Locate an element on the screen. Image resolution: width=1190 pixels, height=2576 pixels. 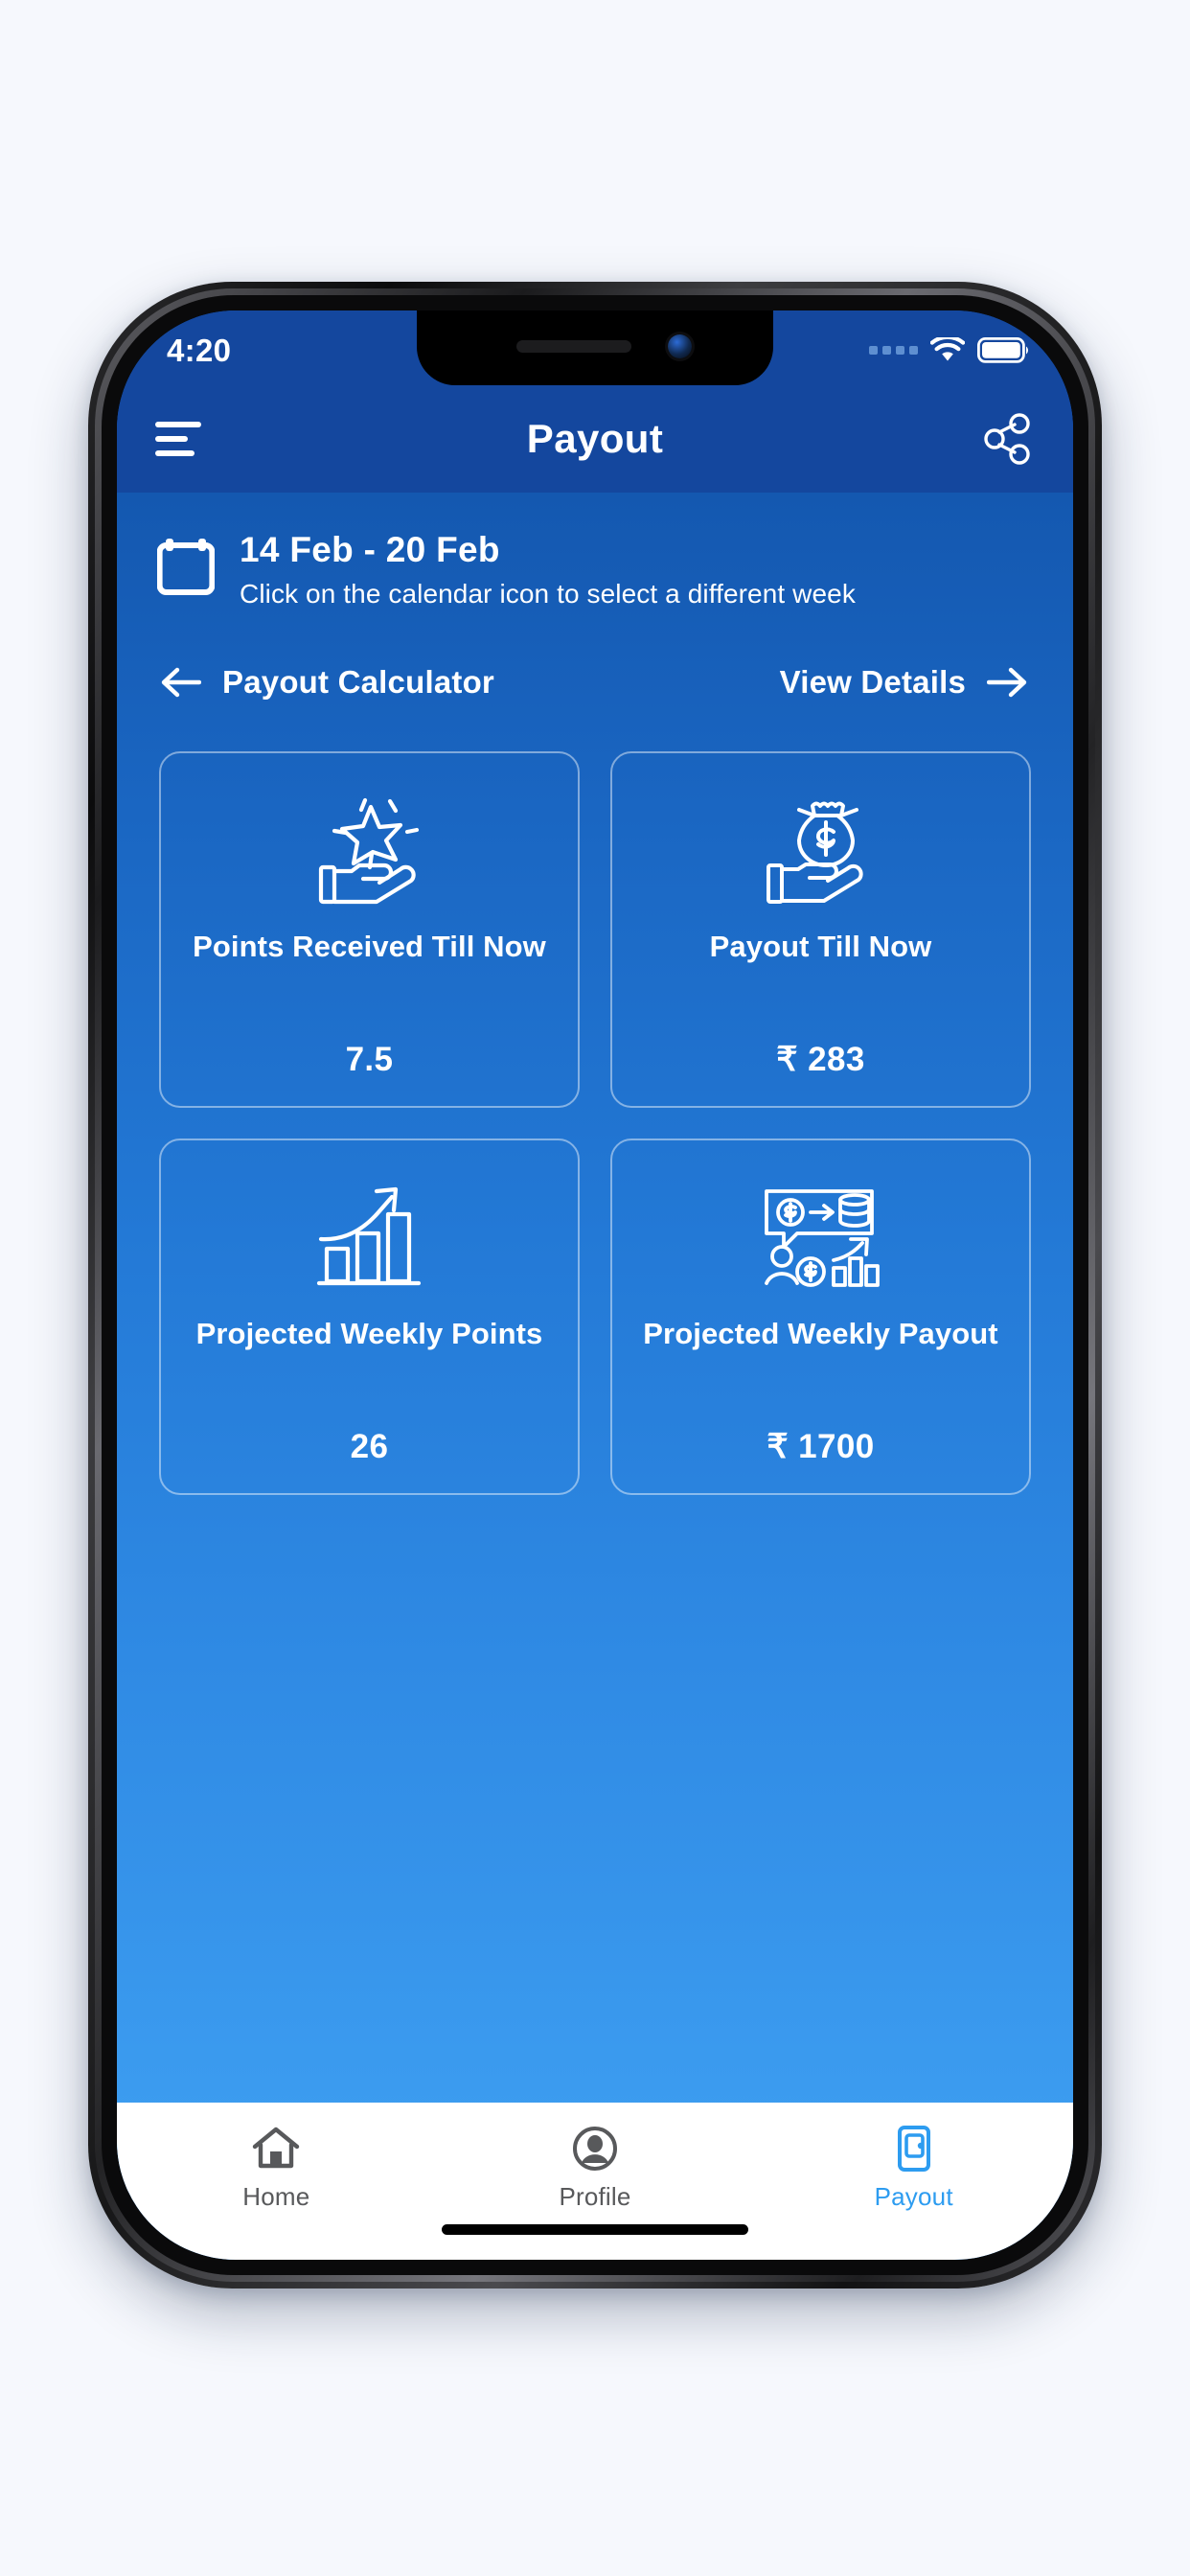
card-title: Projected Weekly Payout is located at coordinates (821, 1333).